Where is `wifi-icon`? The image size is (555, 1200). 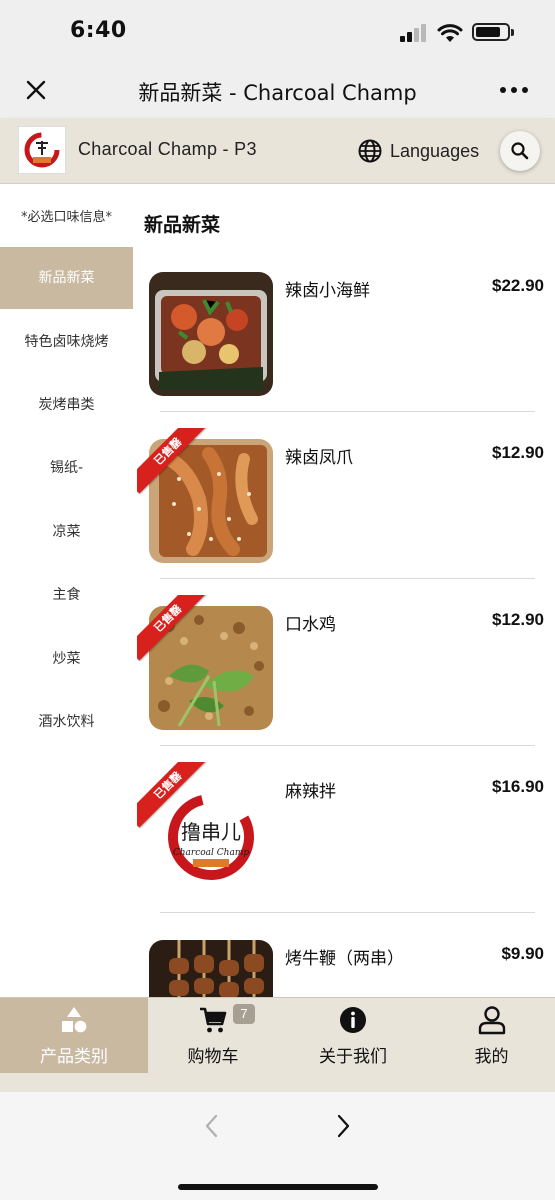 wifi-icon is located at coordinates (450, 33).